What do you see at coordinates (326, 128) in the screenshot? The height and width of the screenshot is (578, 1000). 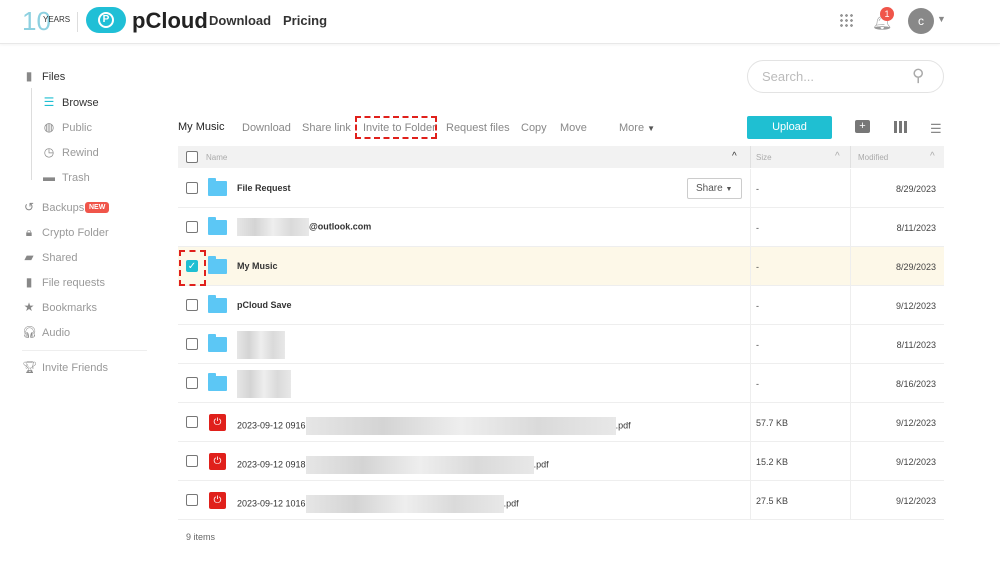 I see `share-link-button: Share link` at bounding box center [326, 128].